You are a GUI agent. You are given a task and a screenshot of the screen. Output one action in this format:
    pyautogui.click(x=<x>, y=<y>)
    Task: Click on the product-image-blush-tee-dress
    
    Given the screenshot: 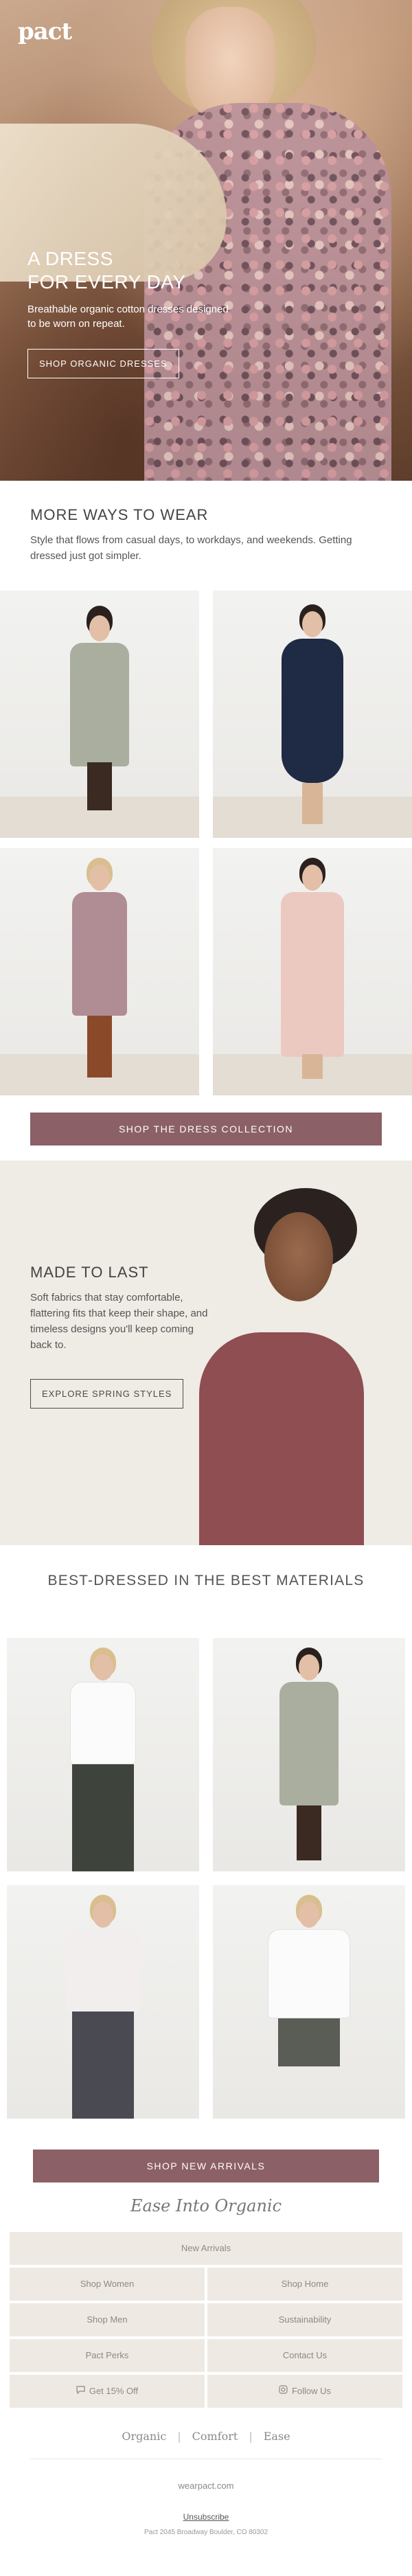 What is the action you would take?
    pyautogui.click(x=312, y=971)
    